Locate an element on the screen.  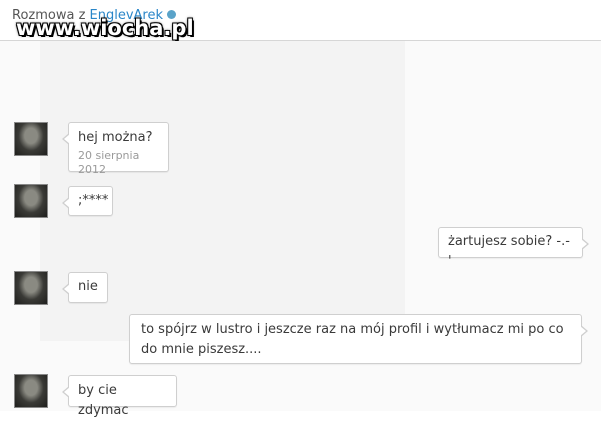
message-bubble: nie is located at coordinates (85, 287).